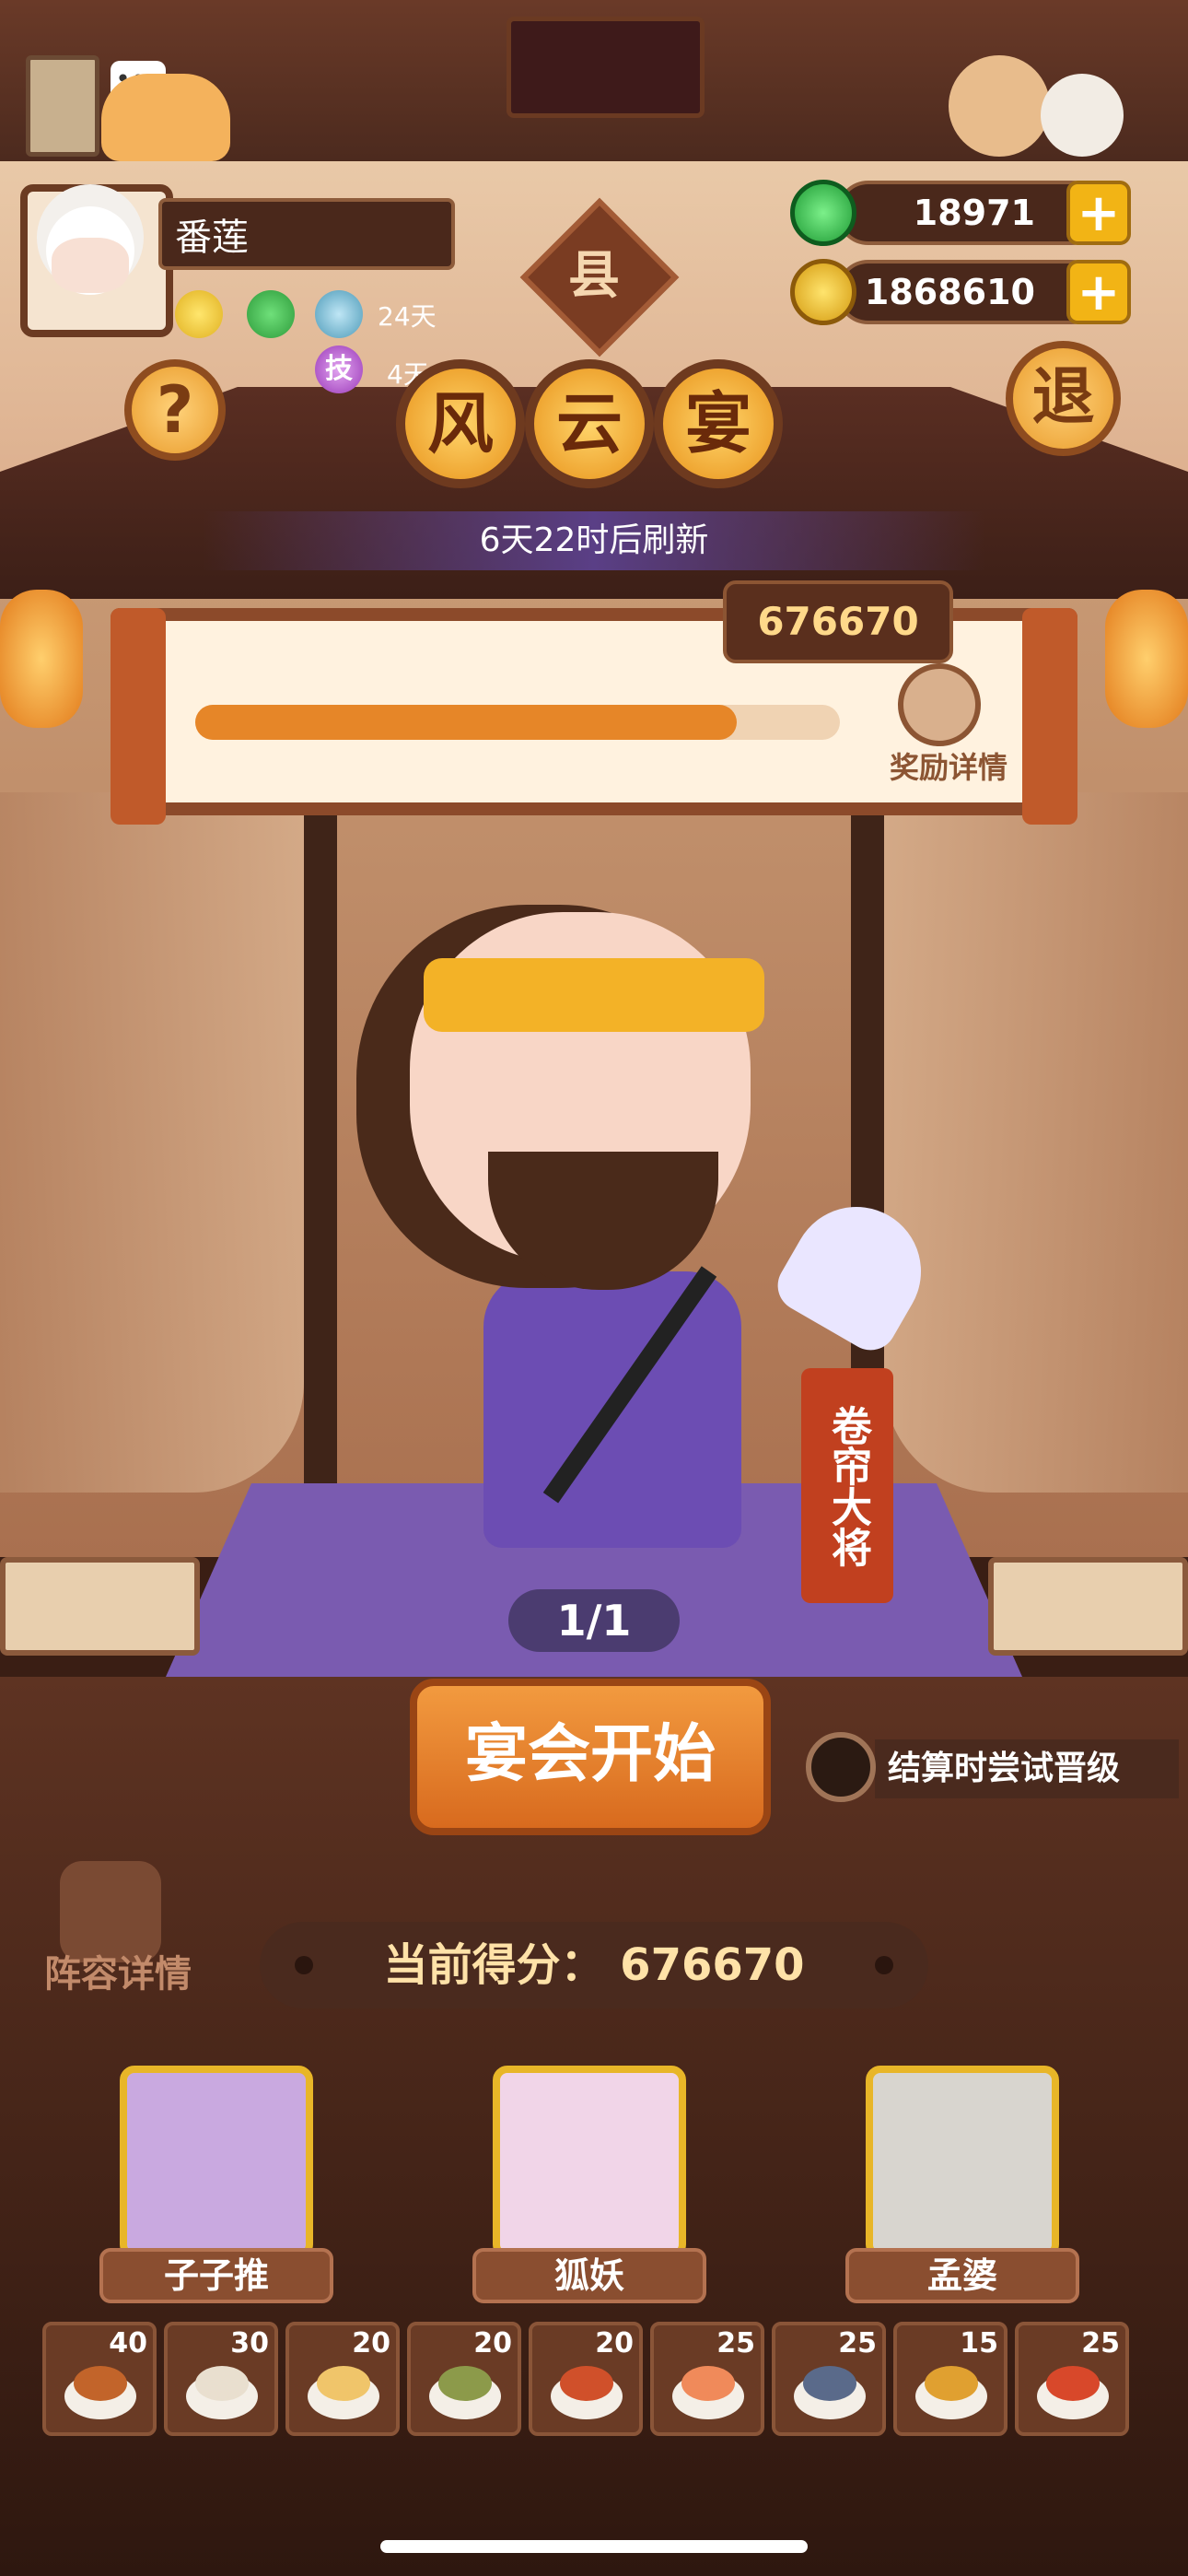 This screenshot has height=2576, width=1188. I want to click on lantern-left-icon, so click(41, 659).